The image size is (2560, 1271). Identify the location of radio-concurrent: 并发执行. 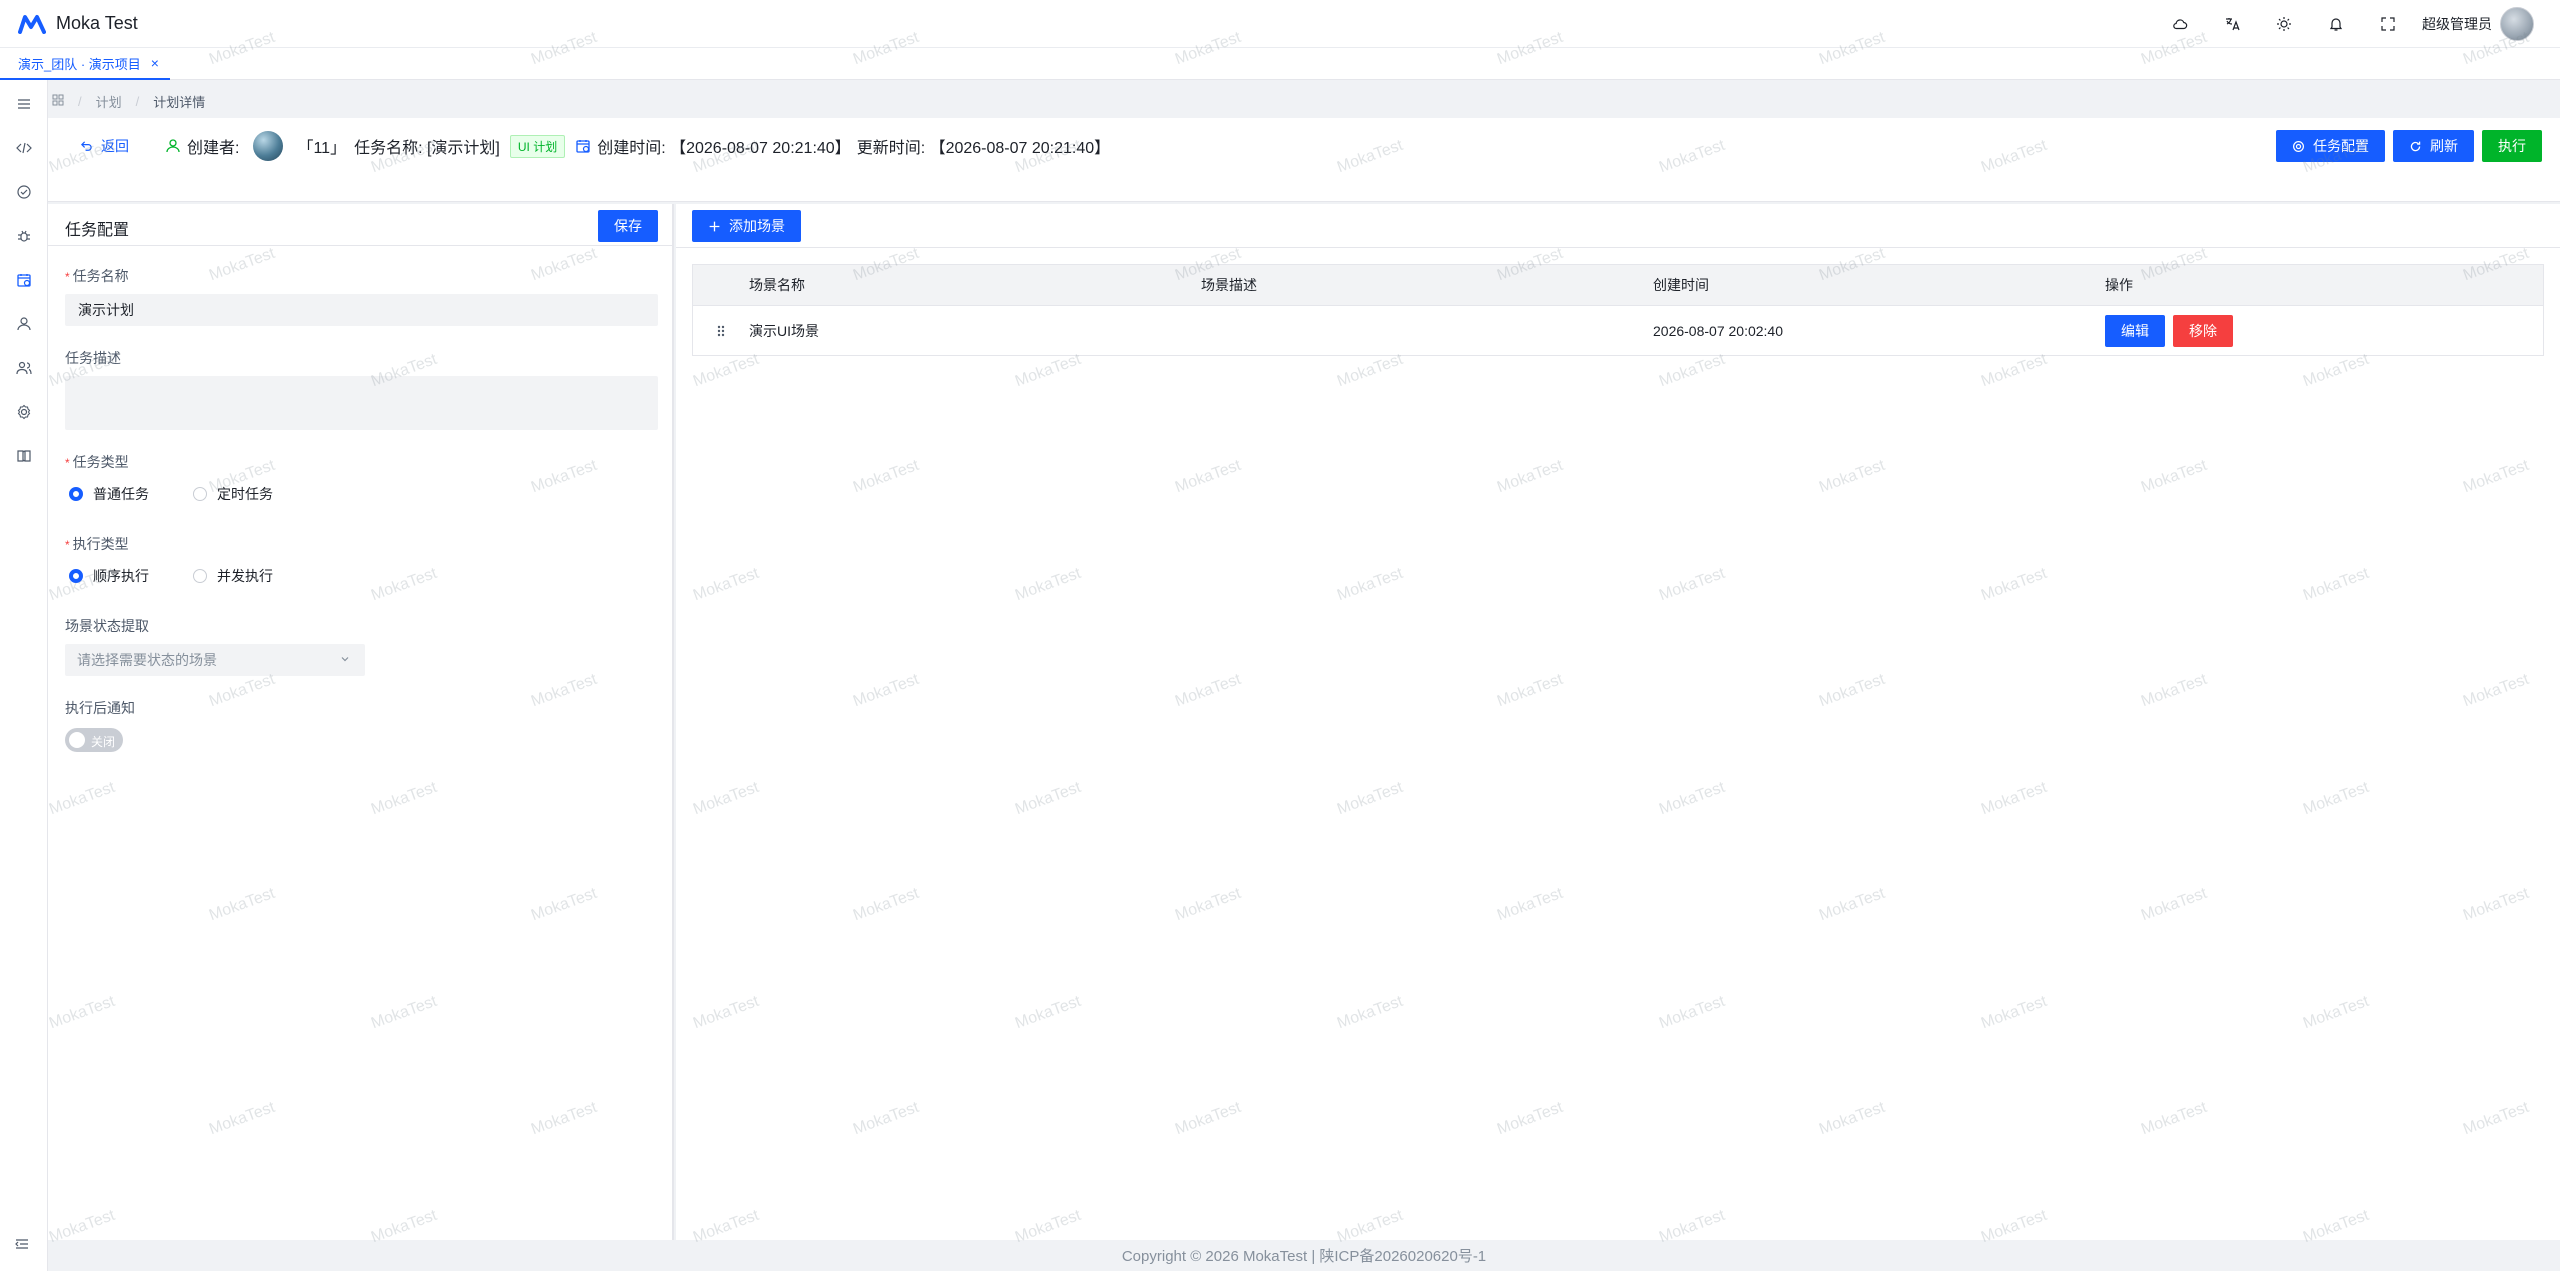
(233, 576).